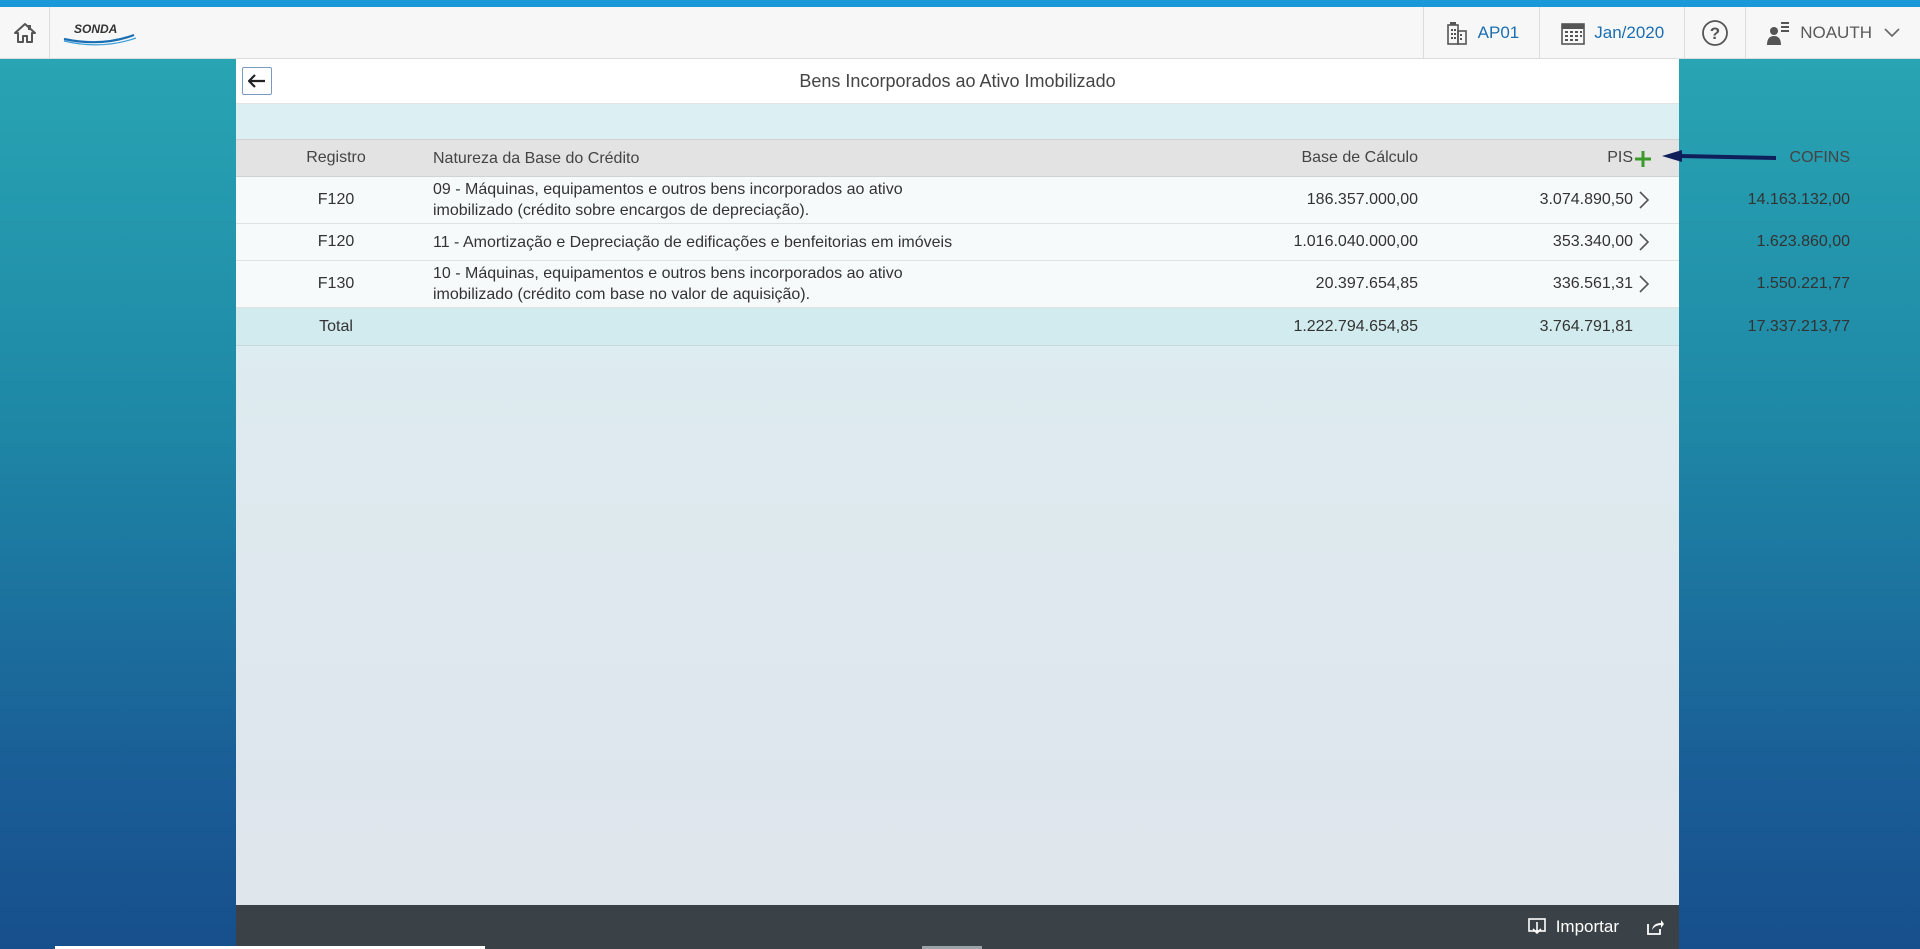 The image size is (1920, 949). I want to click on total-base: 1.222.794.654,85, so click(1355, 326).